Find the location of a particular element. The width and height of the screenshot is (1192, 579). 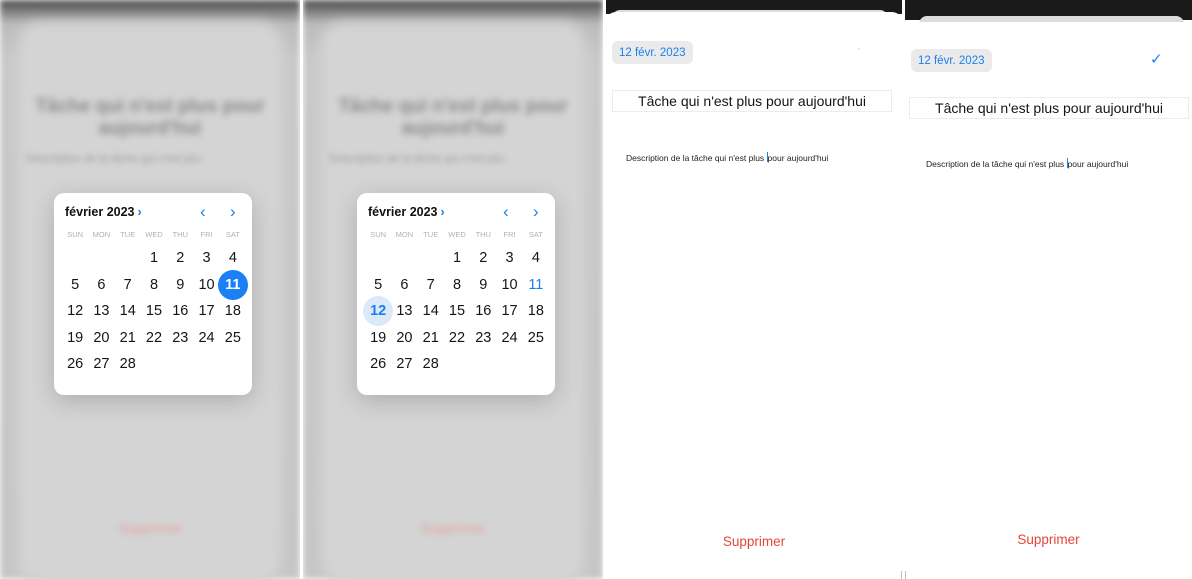

day-number: 6 is located at coordinates (404, 284).